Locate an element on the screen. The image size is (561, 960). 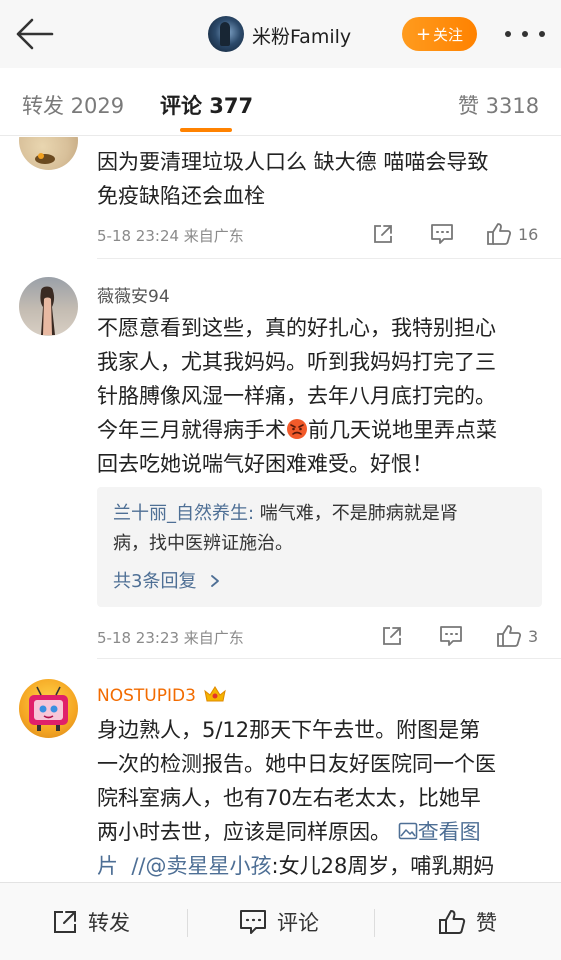
chevron-right-icon is located at coordinates (215, 581).